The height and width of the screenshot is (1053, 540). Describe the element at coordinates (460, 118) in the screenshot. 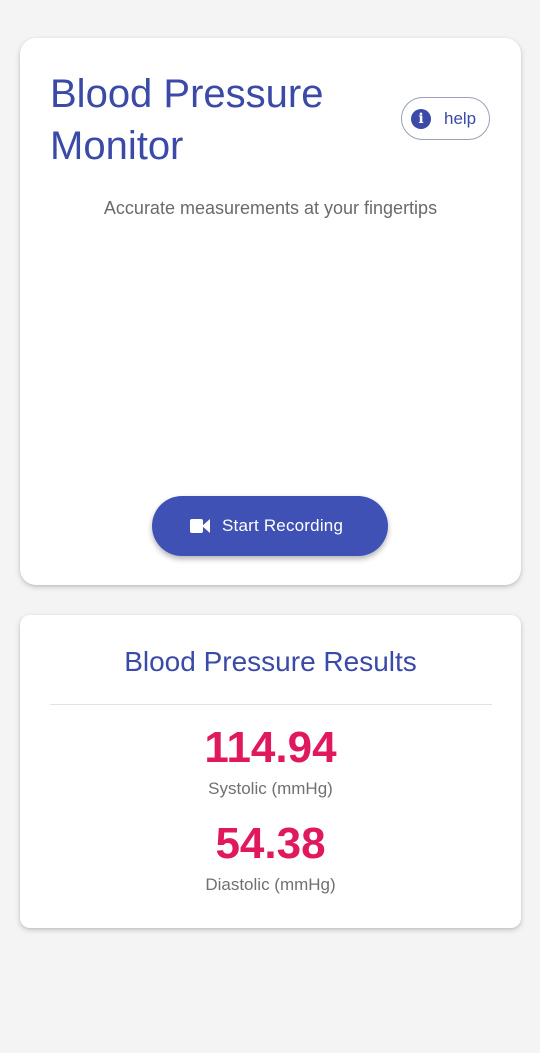

I see `help-button-label: help` at that location.